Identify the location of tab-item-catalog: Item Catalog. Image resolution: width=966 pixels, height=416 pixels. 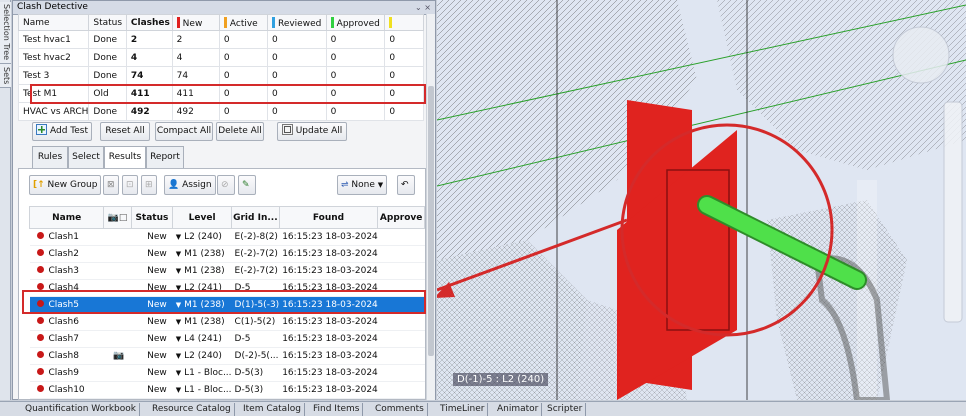
(272, 409).